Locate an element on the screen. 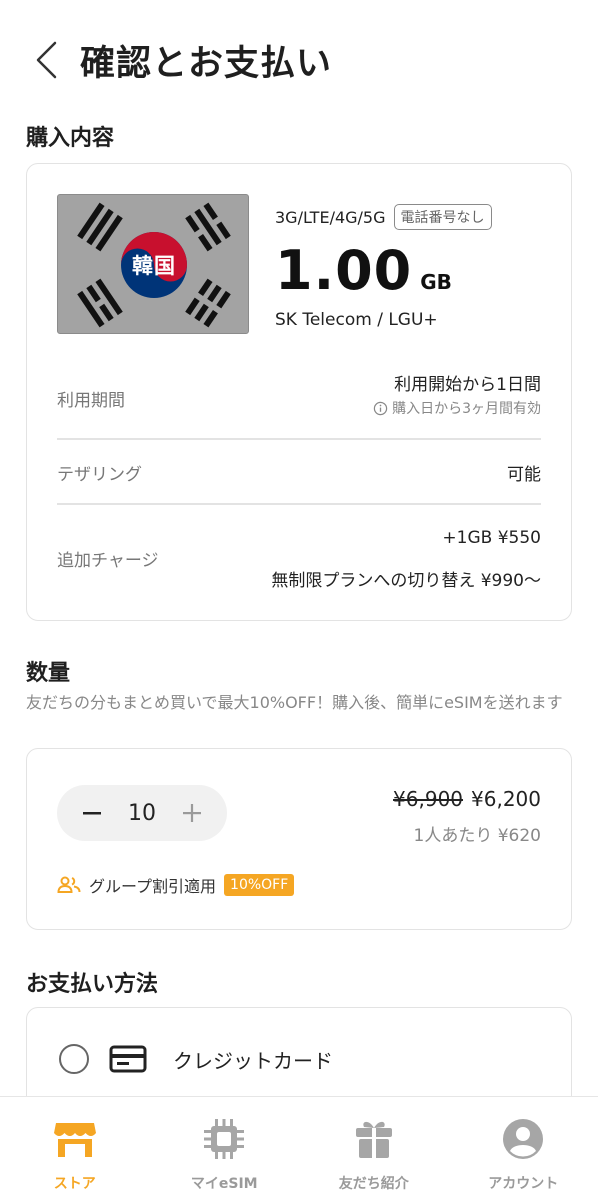 This screenshot has width=598, height=1200. nav-my-esim: マイeSIM is located at coordinates (225, 1148).